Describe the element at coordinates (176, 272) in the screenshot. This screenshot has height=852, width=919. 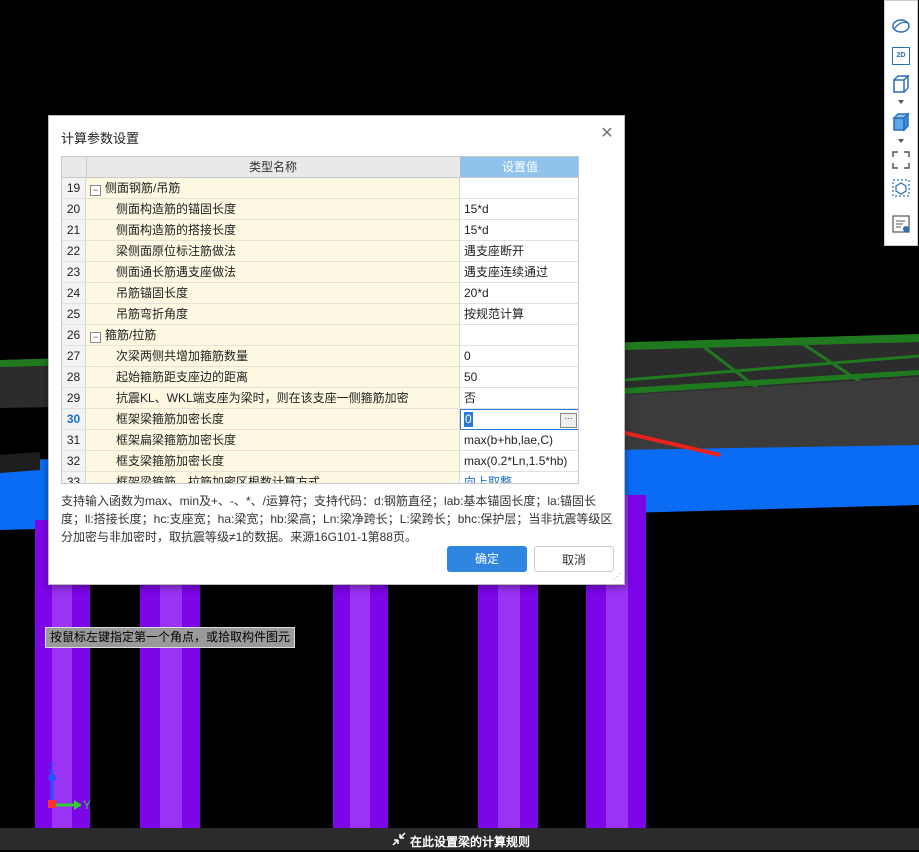
I see `name-text: 侧面通长筋遇支座做法` at that location.